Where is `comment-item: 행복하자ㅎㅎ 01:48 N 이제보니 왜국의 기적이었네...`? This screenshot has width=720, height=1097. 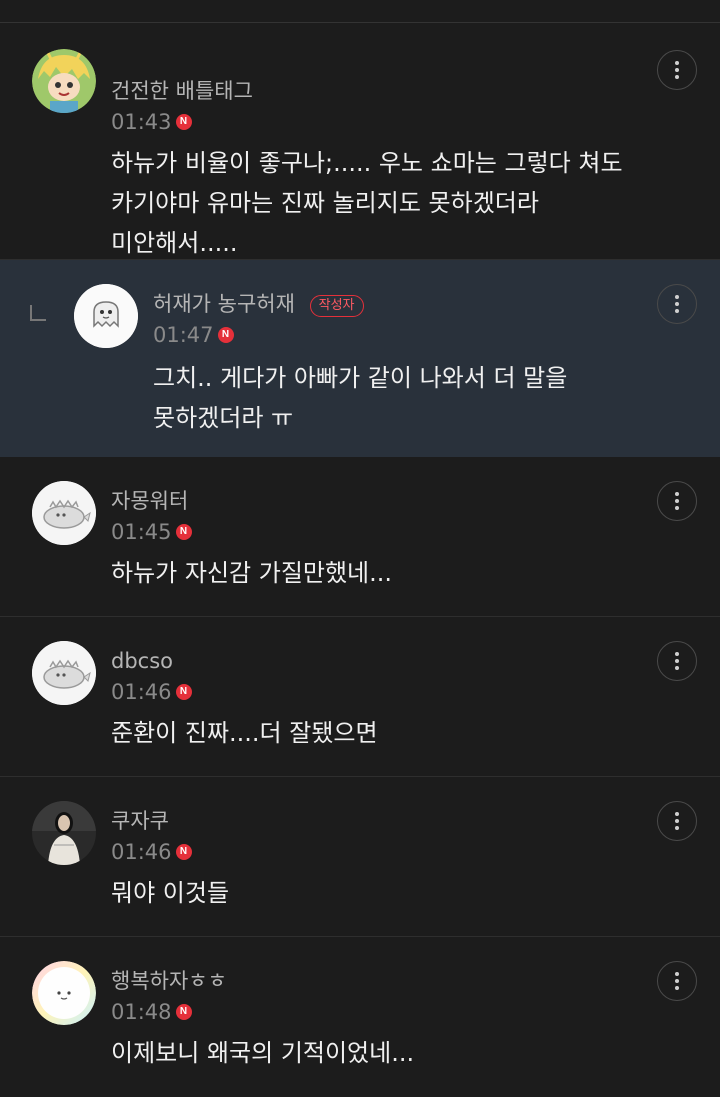
comment-item: 행복하자ㅎㅎ 01:48 N 이제보니 왜국의 기적이었네... is located at coordinates (360, 1017).